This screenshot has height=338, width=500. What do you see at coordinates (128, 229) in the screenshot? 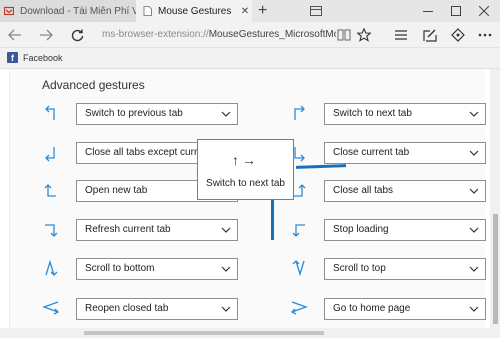
I see `gesture-select-value: Refresh current tab` at bounding box center [128, 229].